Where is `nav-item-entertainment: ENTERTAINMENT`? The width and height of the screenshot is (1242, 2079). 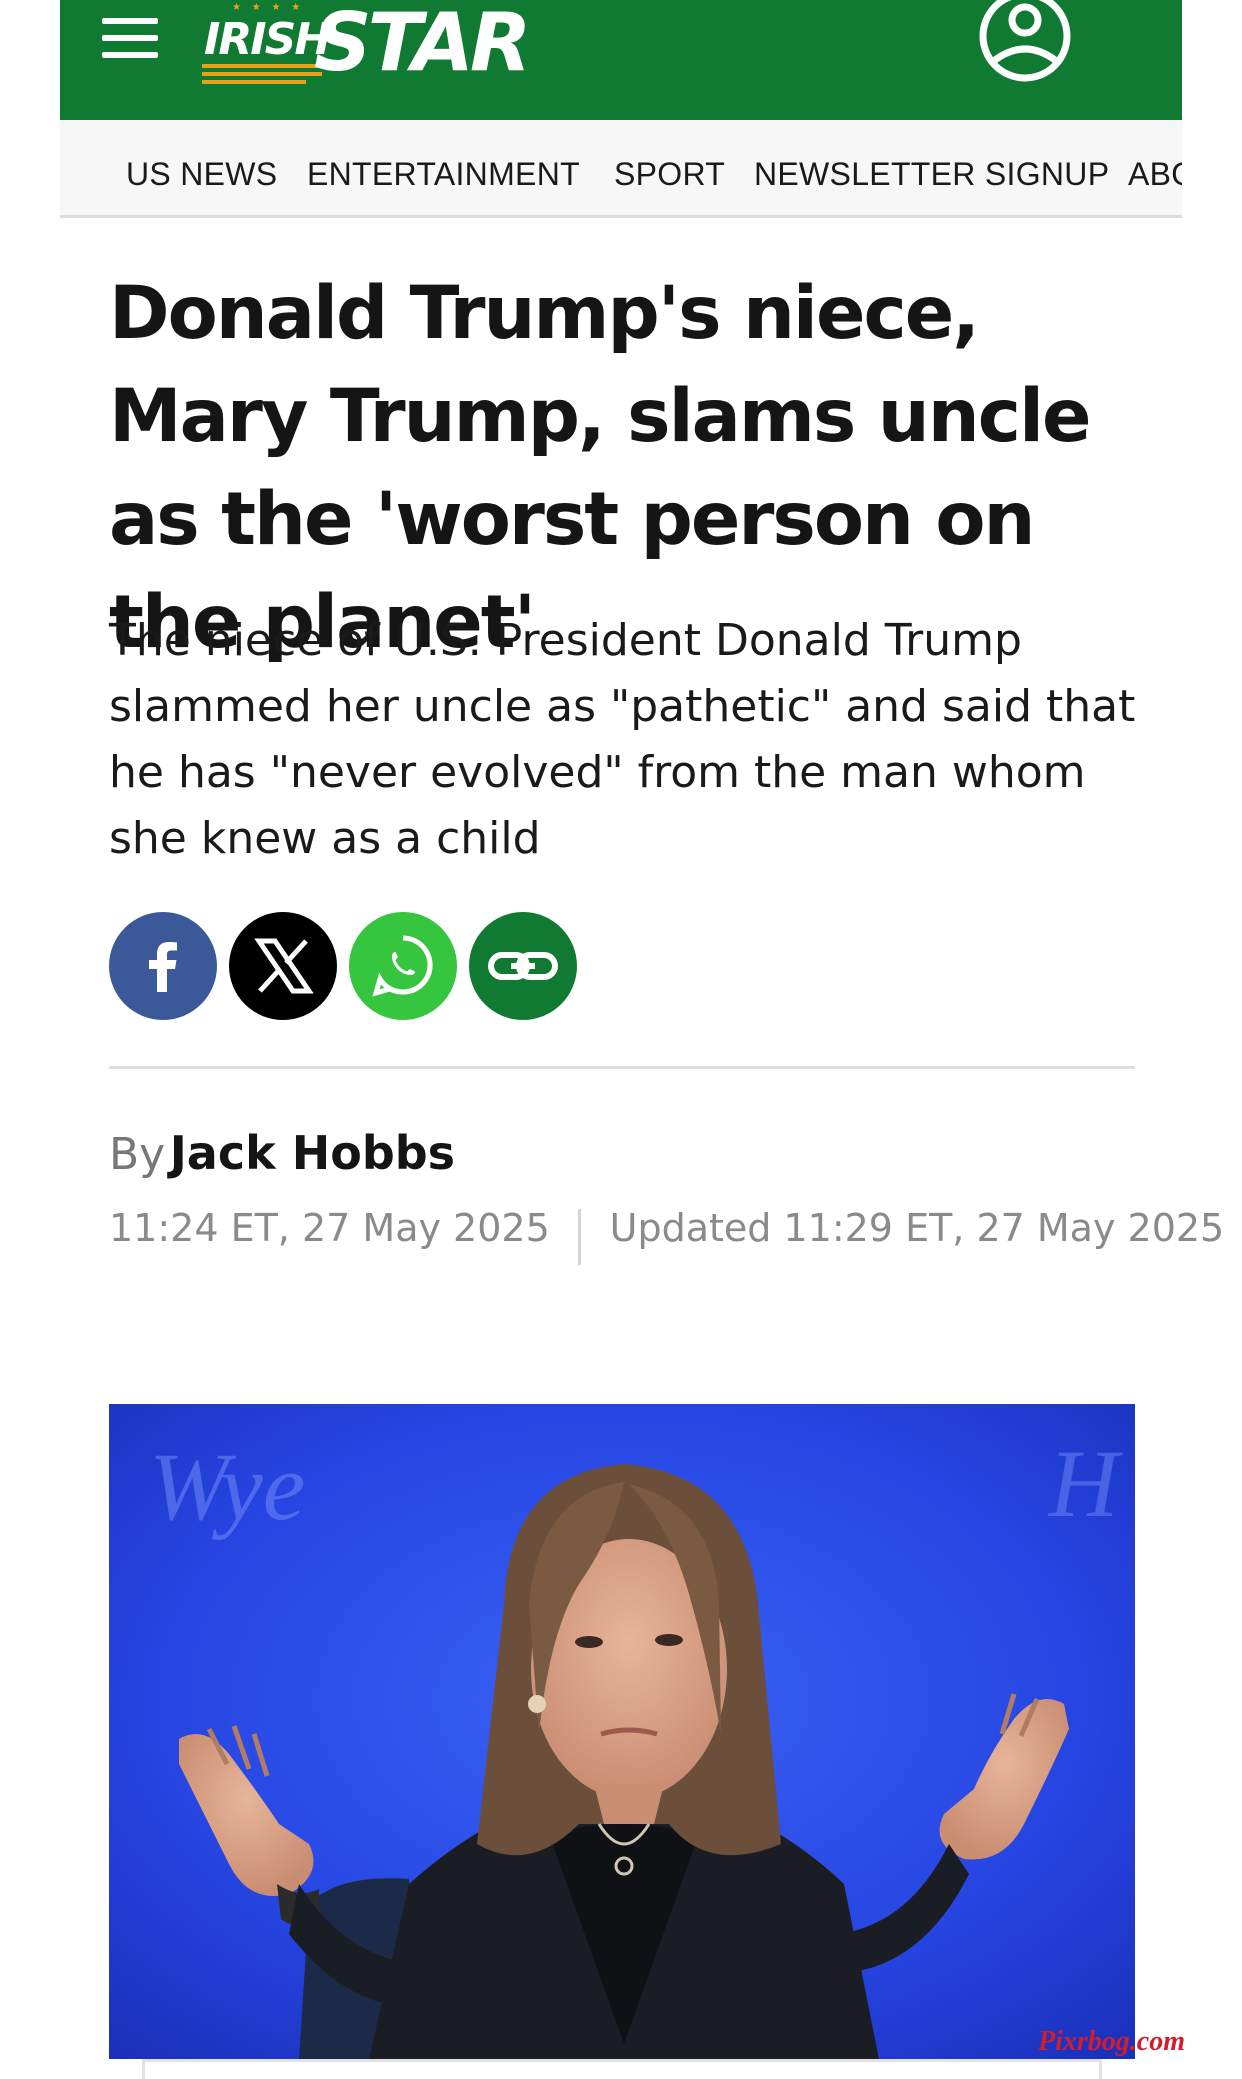 nav-item-entertainment: ENTERTAINMENT is located at coordinates (443, 174).